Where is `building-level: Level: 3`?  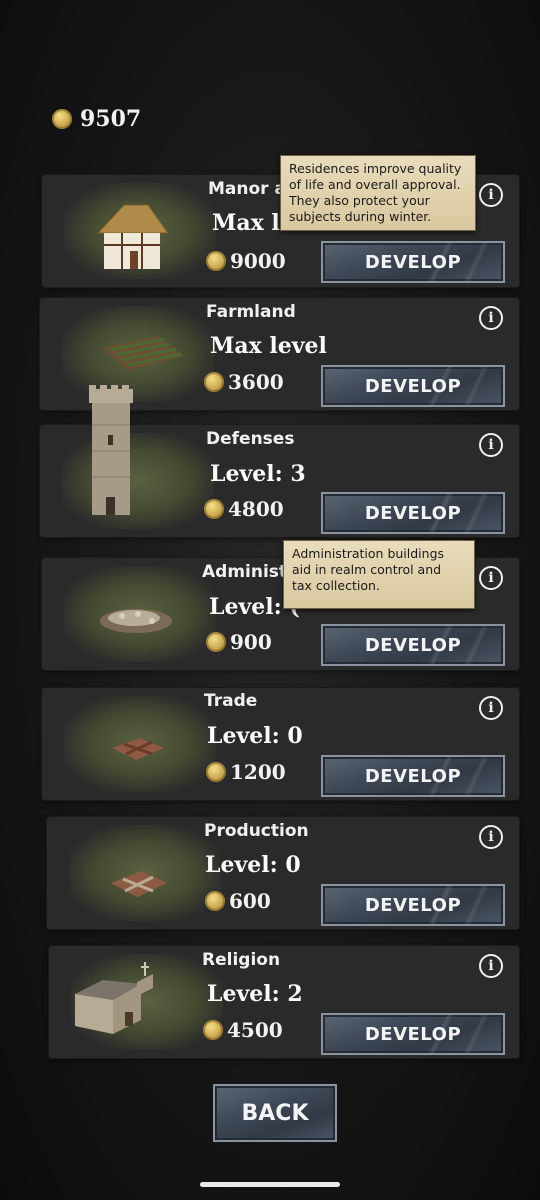
building-level: Level: 3 is located at coordinates (258, 474).